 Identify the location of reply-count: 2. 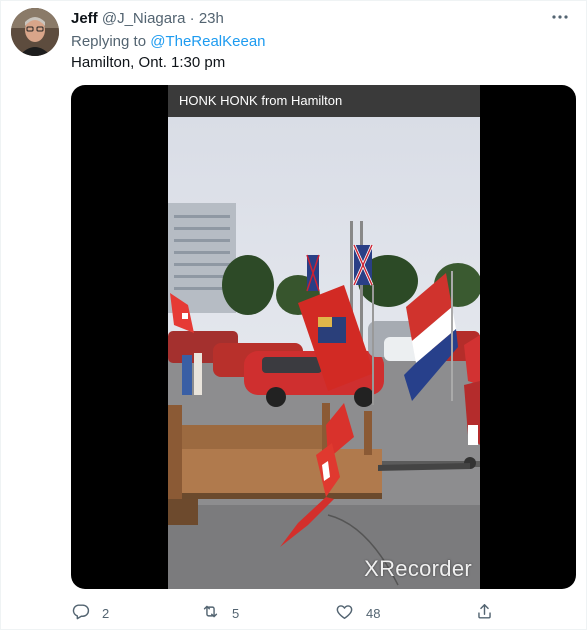
(106, 613).